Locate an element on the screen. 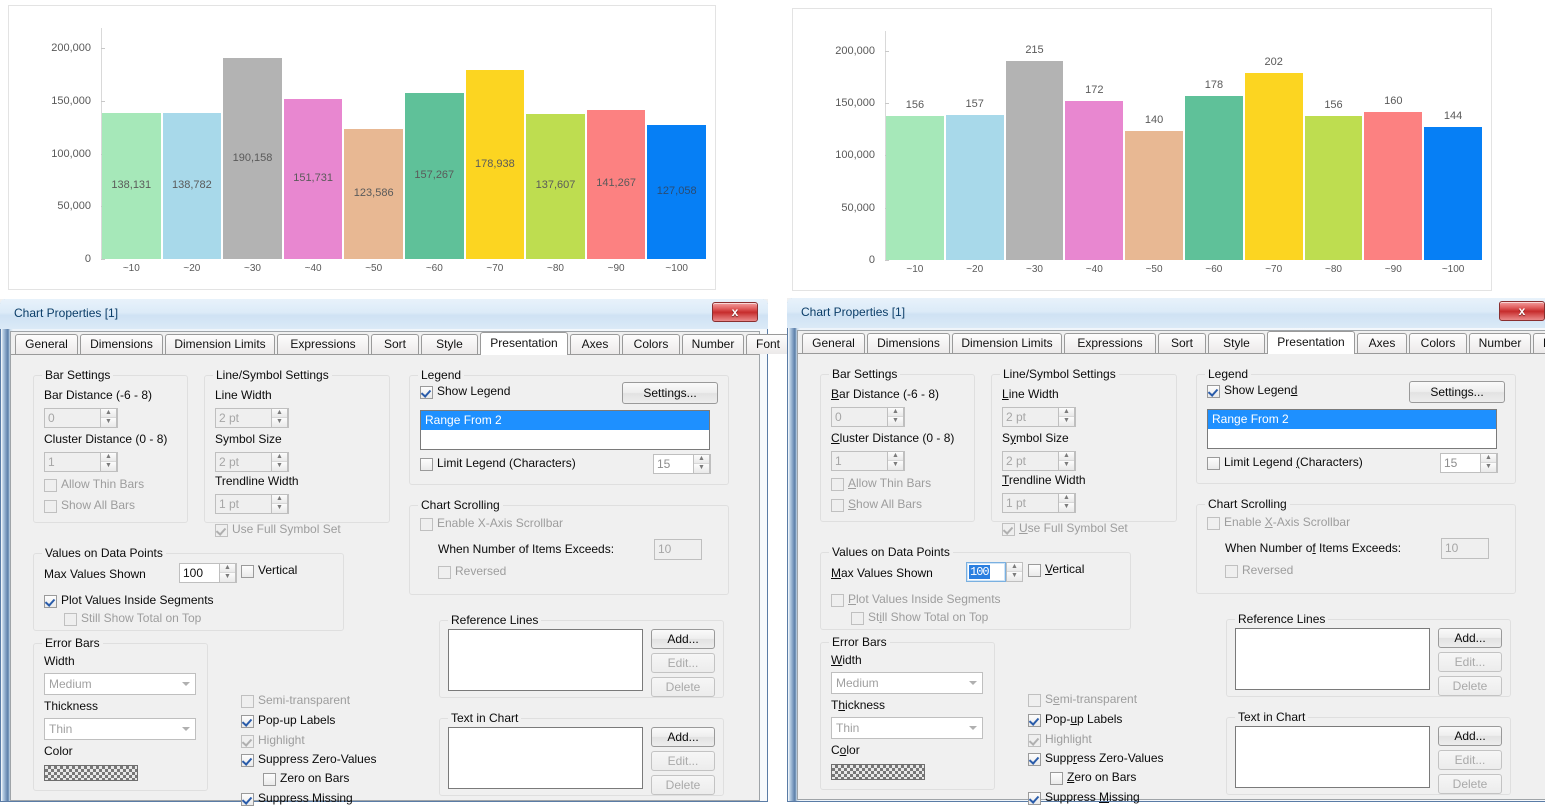 The height and width of the screenshot is (806, 1545). max-values-shown-input: 100 is located at coordinates (986, 572).